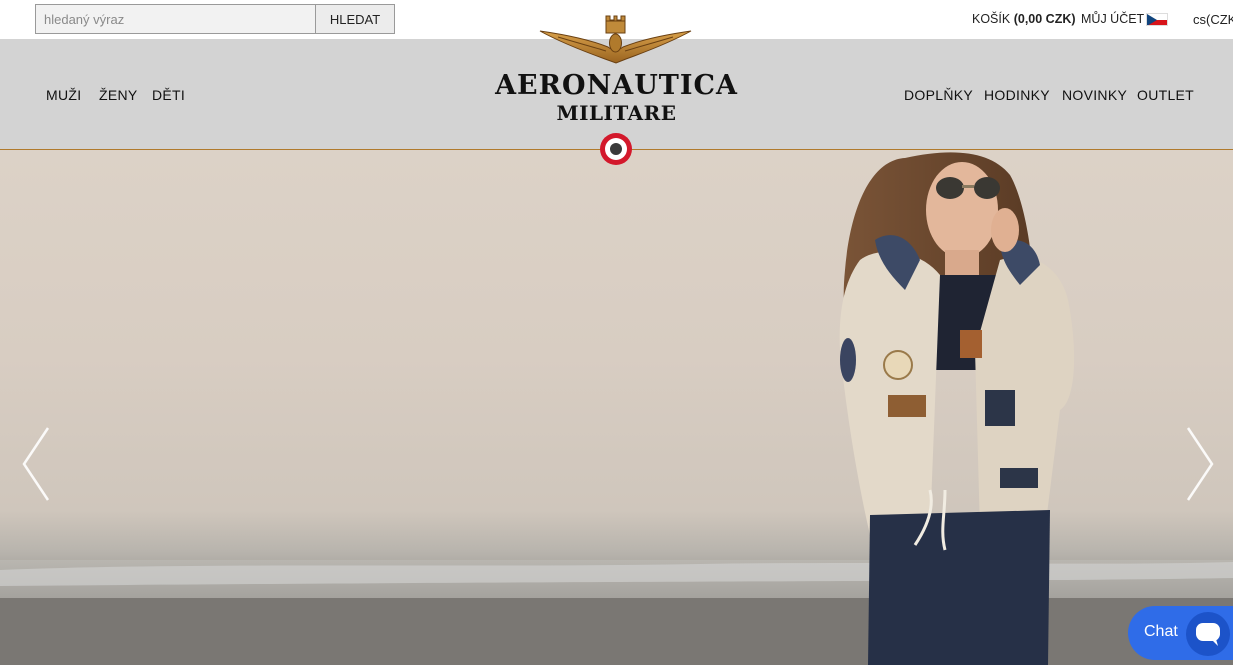 The width and height of the screenshot is (1233, 665). I want to click on search-input, so click(175, 19).